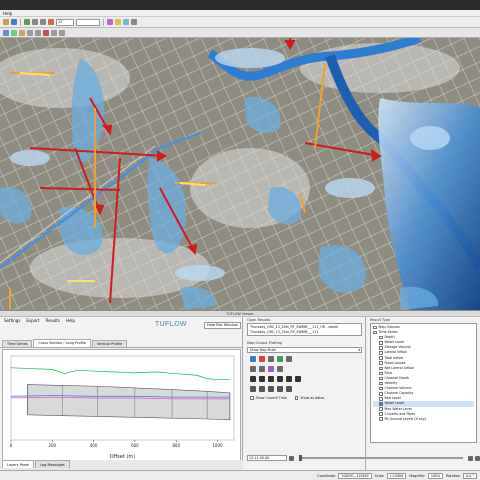 Image resolution: width=480 pixels, height=480 pixels. I want to click on x-tick-label: 1000, so click(217, 445).